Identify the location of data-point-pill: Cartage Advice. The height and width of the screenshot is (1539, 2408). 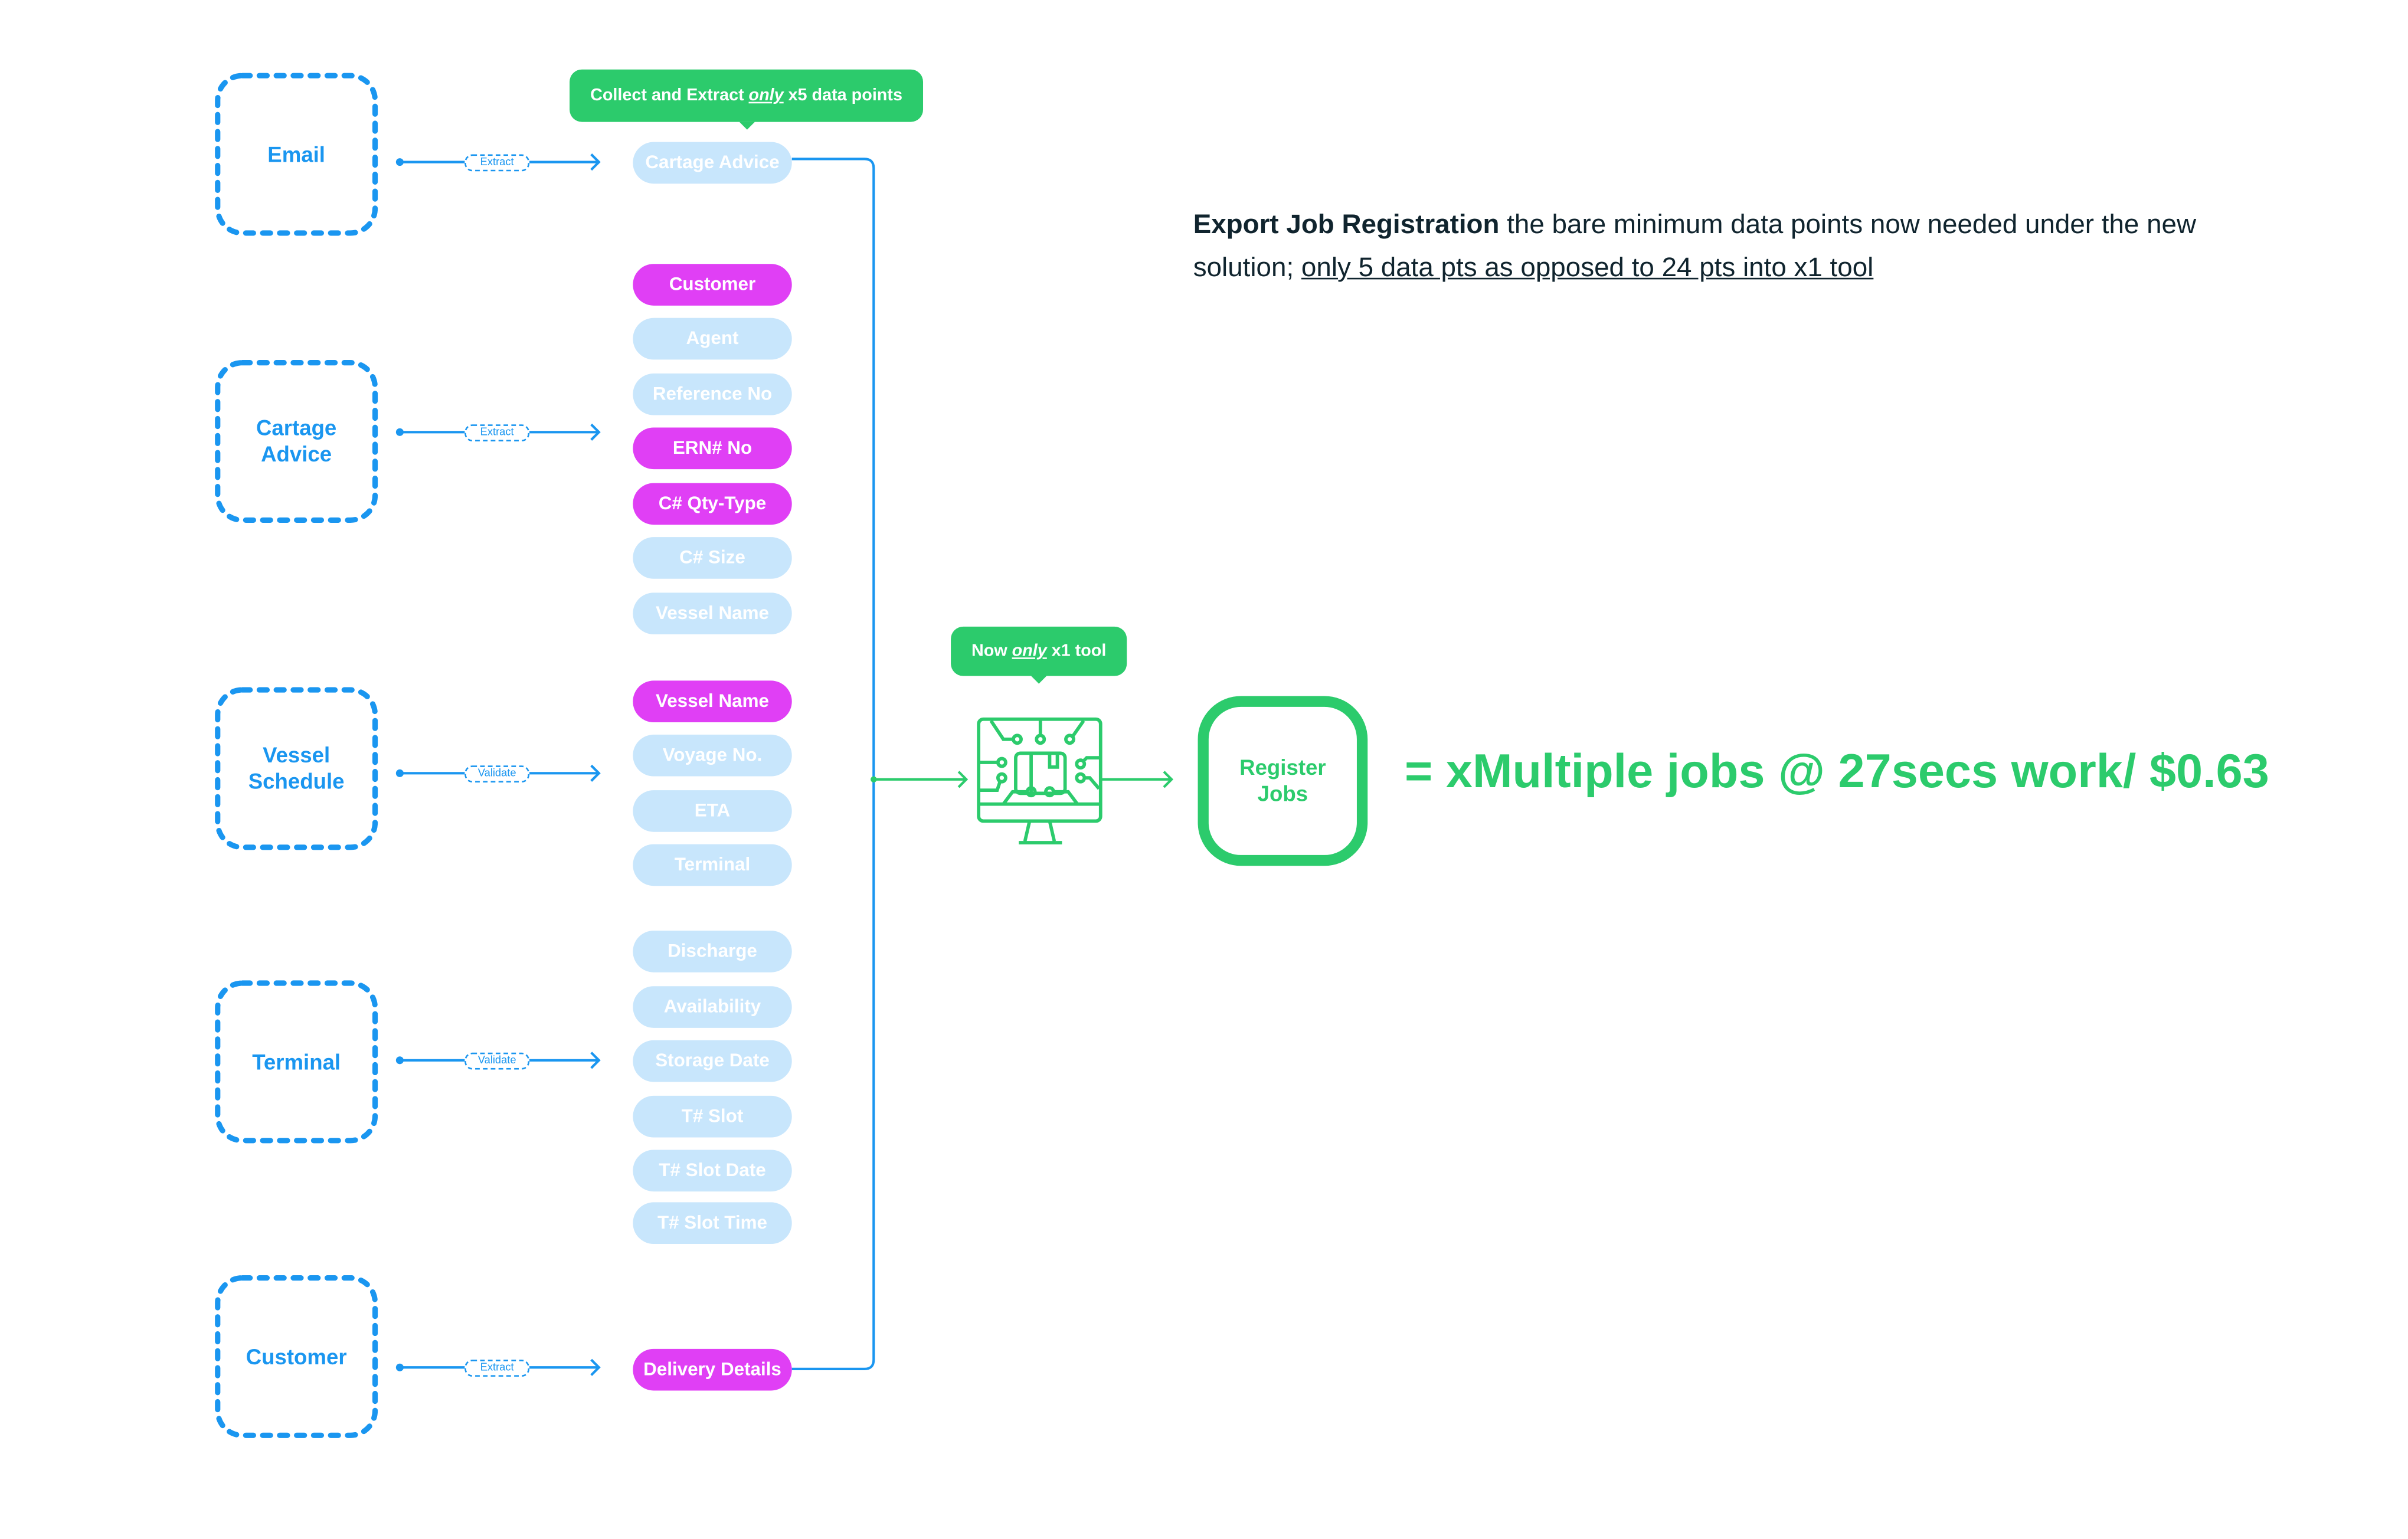
(712, 163).